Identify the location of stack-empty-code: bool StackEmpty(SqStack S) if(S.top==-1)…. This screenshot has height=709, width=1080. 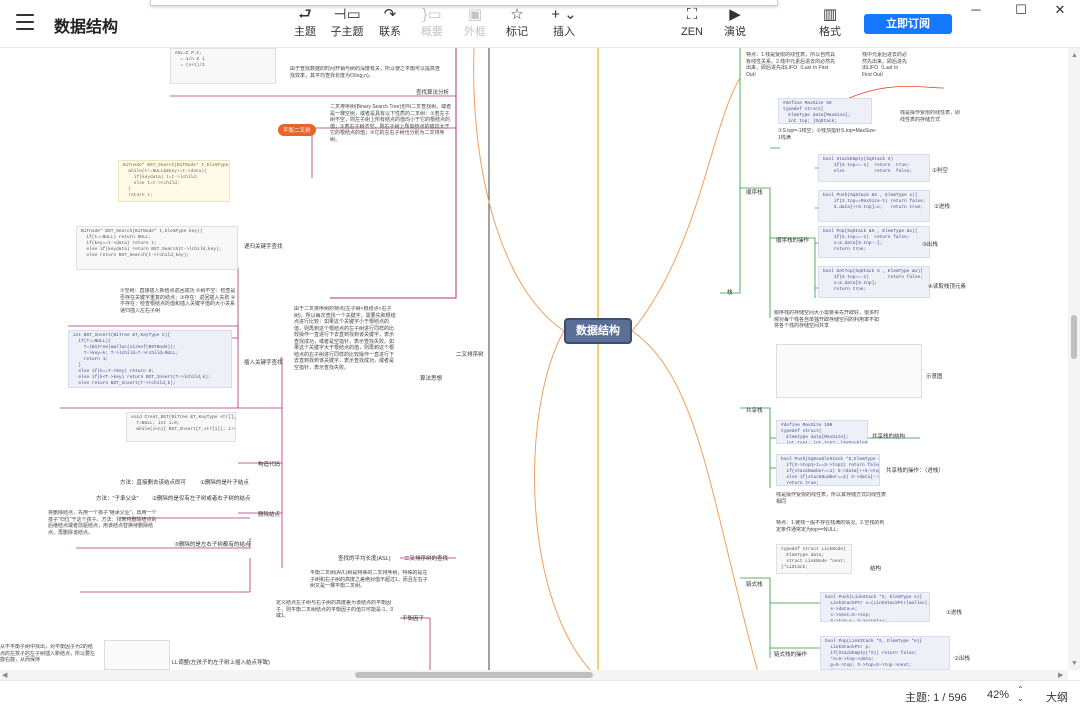
(874, 168).